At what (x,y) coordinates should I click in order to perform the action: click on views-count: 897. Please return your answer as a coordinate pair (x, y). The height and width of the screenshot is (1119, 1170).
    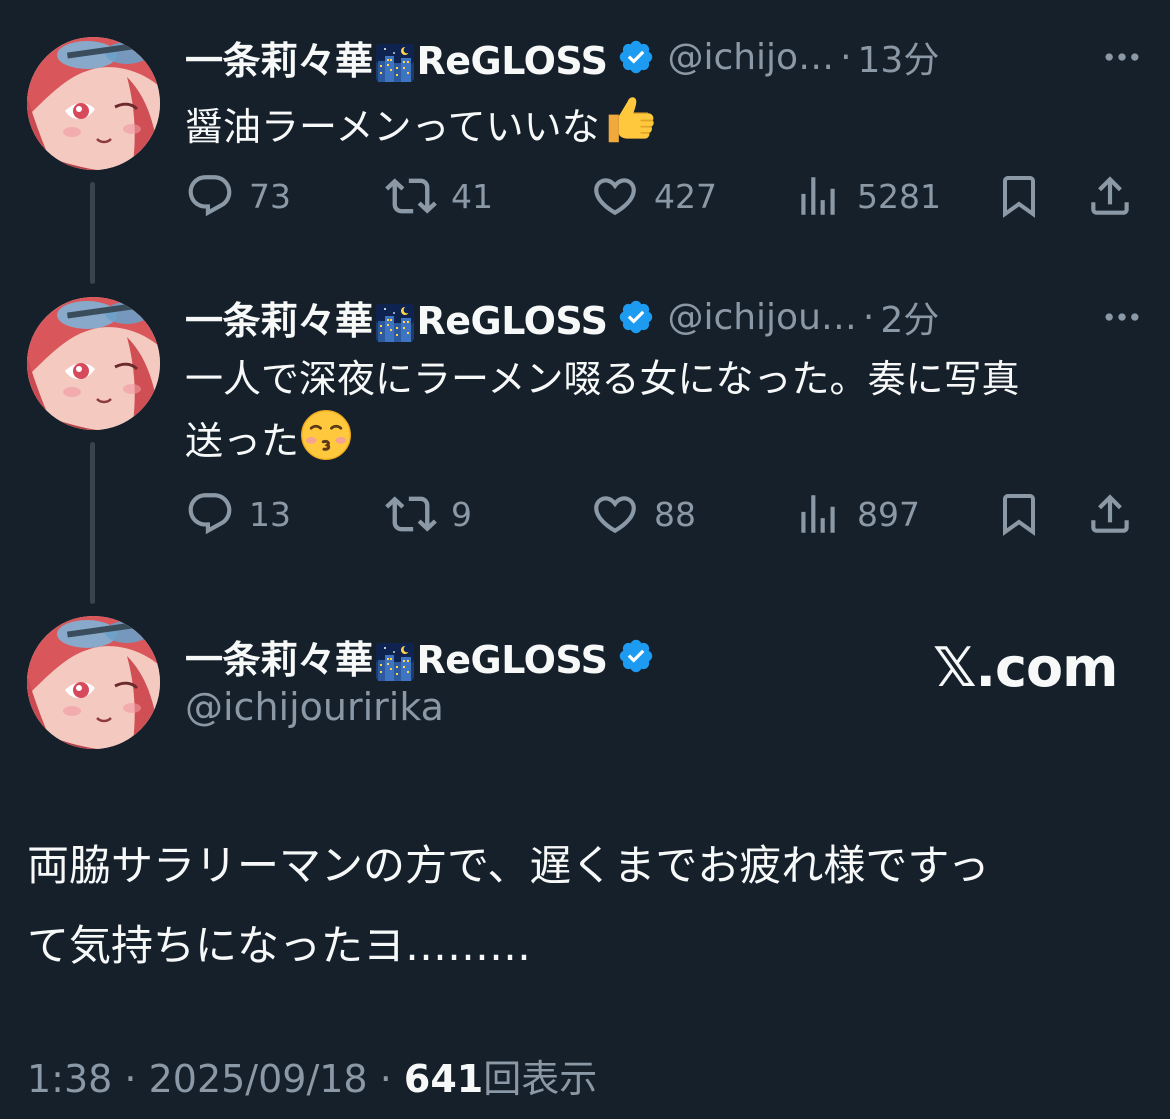
    Looking at the image, I should click on (888, 514).